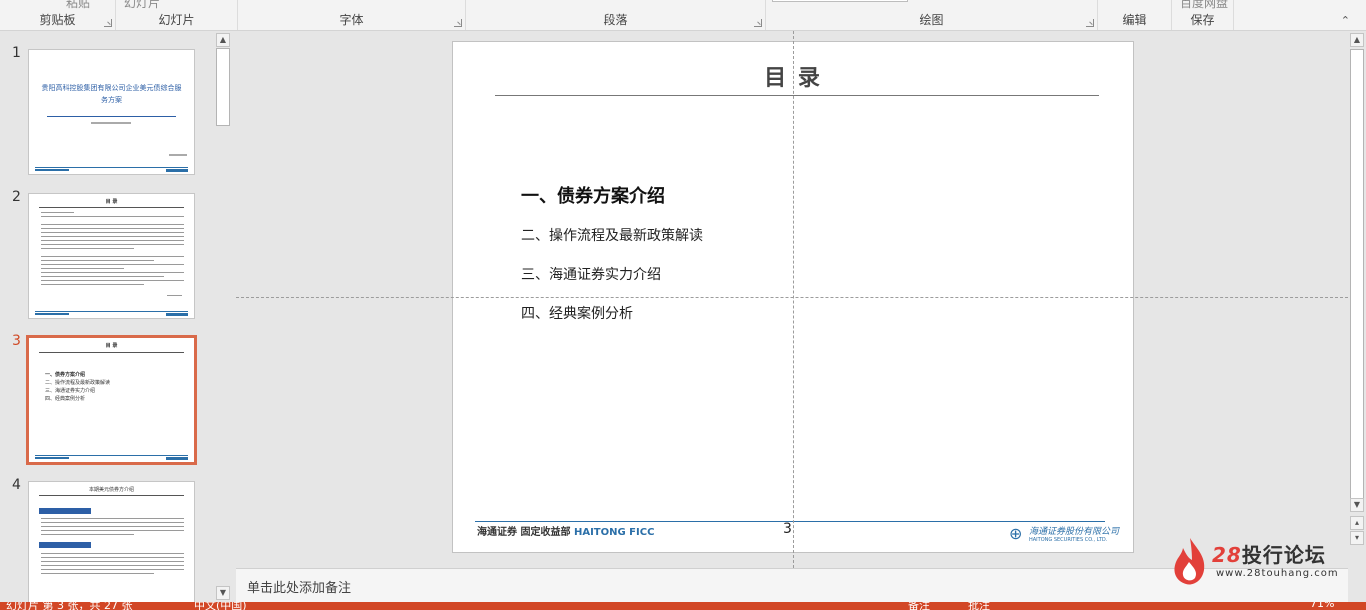  Describe the element at coordinates (220, 606) in the screenshot. I see `language-indicator: 中文(中国)` at that location.